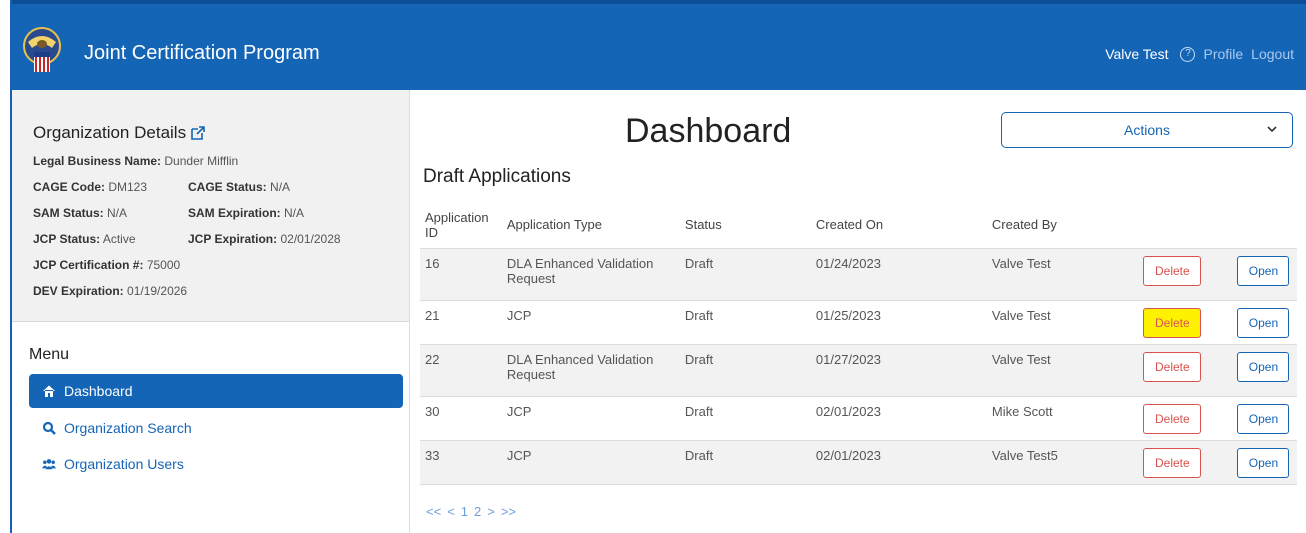 The height and width of the screenshot is (533, 1306). I want to click on sam-status-value: N/A, so click(117, 213).